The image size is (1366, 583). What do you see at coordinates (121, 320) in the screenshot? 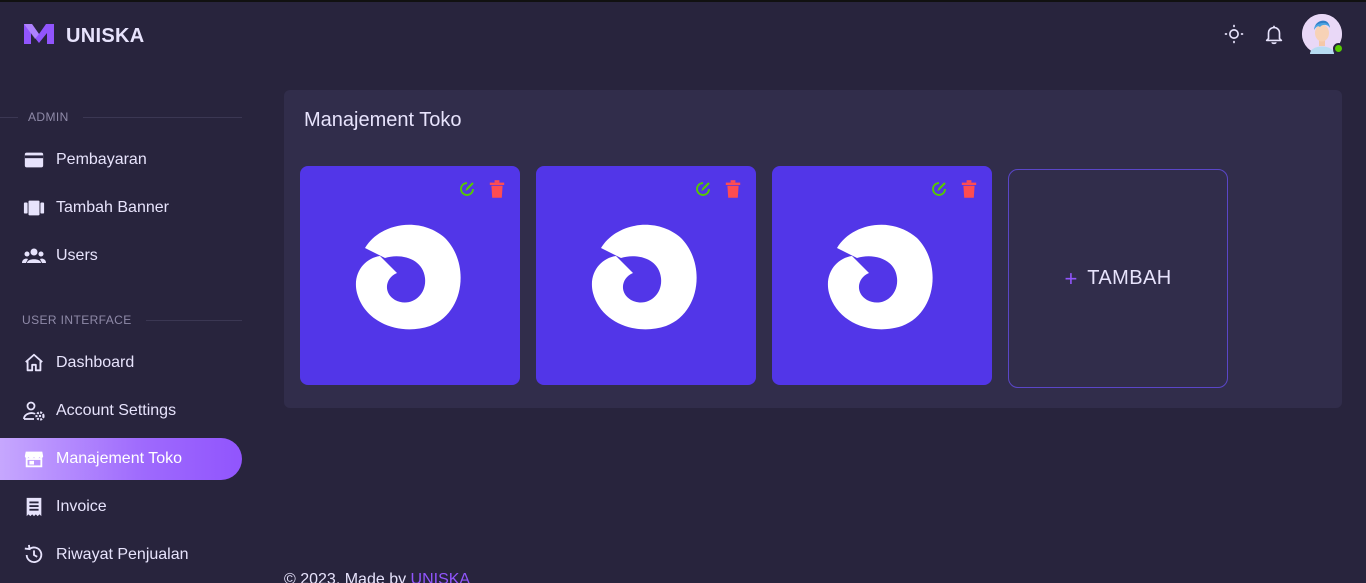
I see `section-title-user-interface: USER INTERFACE` at bounding box center [121, 320].